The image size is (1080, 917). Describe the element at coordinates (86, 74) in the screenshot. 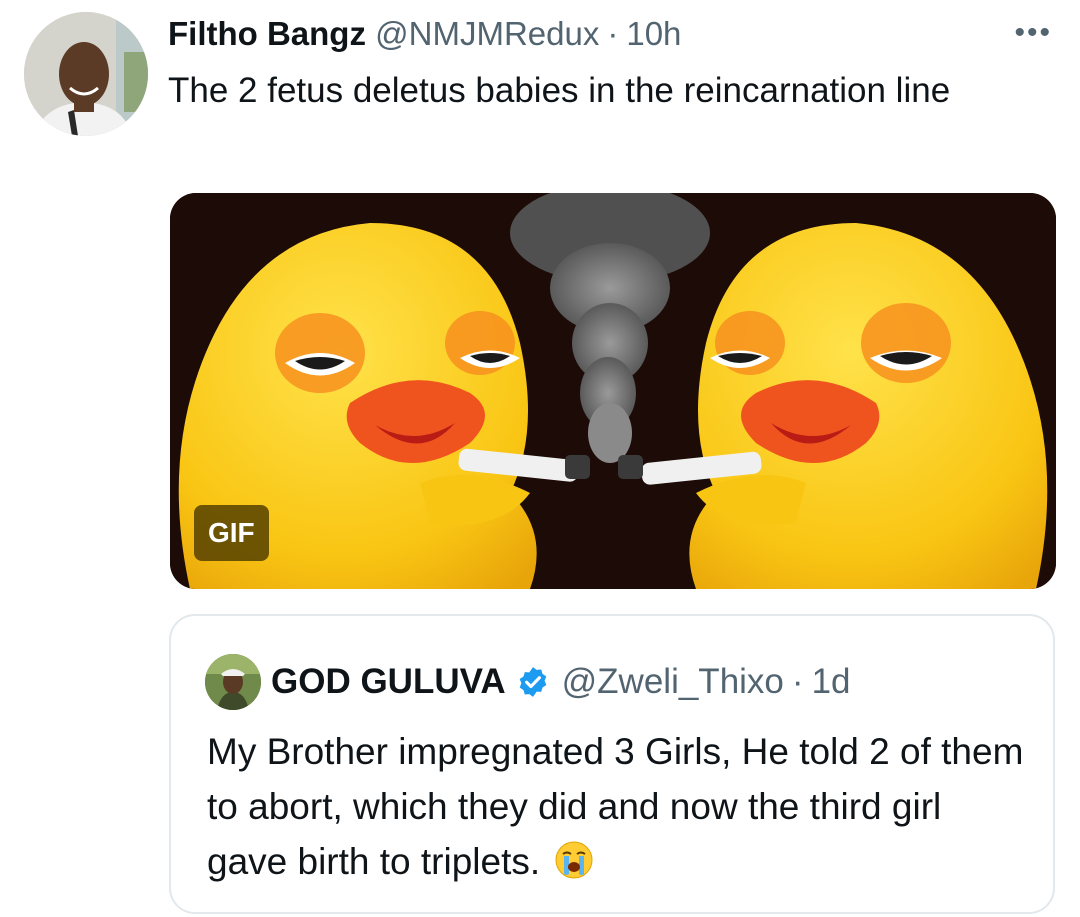

I see `author-avatar` at that location.